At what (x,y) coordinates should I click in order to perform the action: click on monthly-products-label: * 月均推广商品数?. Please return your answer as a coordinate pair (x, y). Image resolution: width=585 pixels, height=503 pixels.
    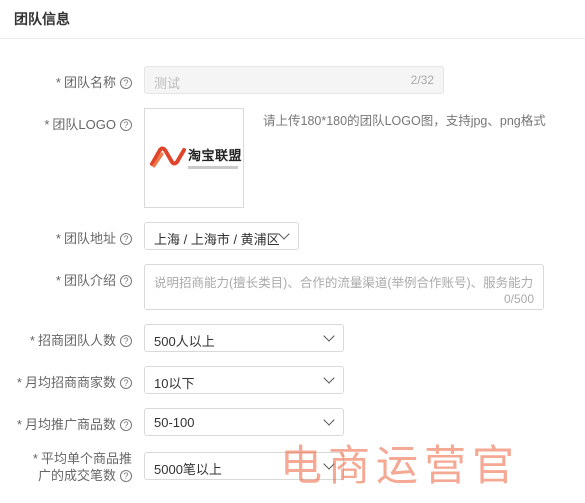
    Looking at the image, I should click on (74, 423).